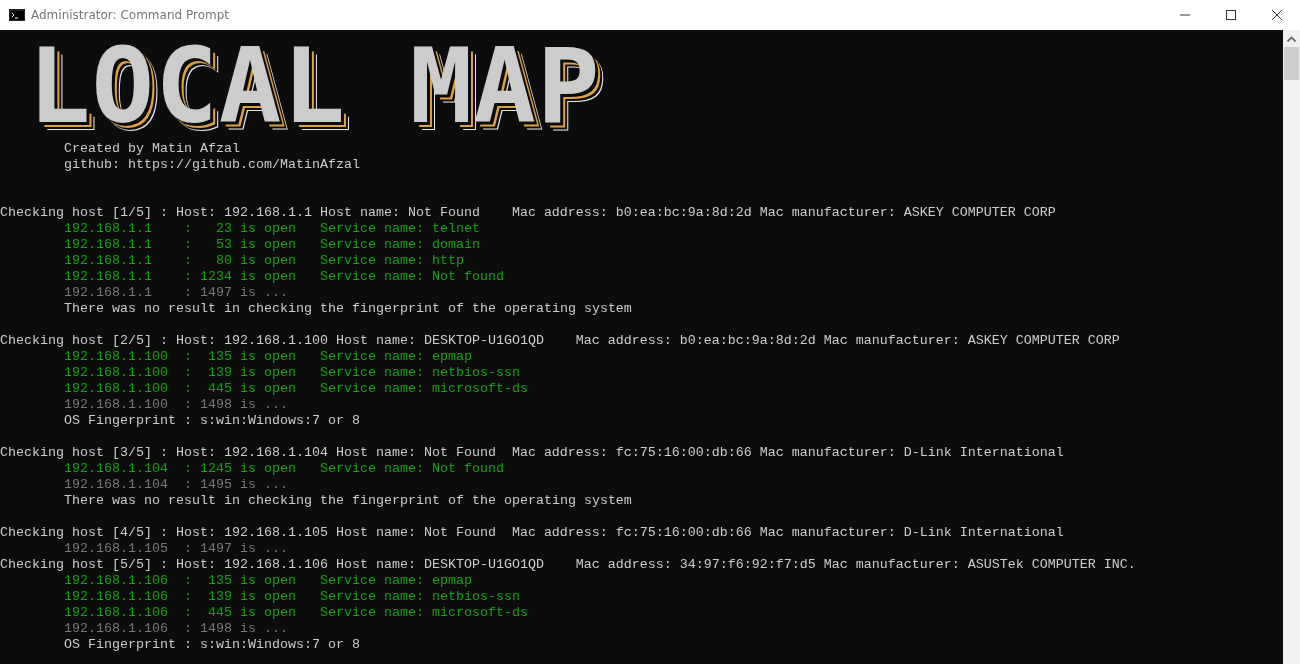 This screenshot has width=1300, height=664. I want to click on open-port-line: 192.168.1.1 : 53 is open Service name: domain, so click(272, 245).